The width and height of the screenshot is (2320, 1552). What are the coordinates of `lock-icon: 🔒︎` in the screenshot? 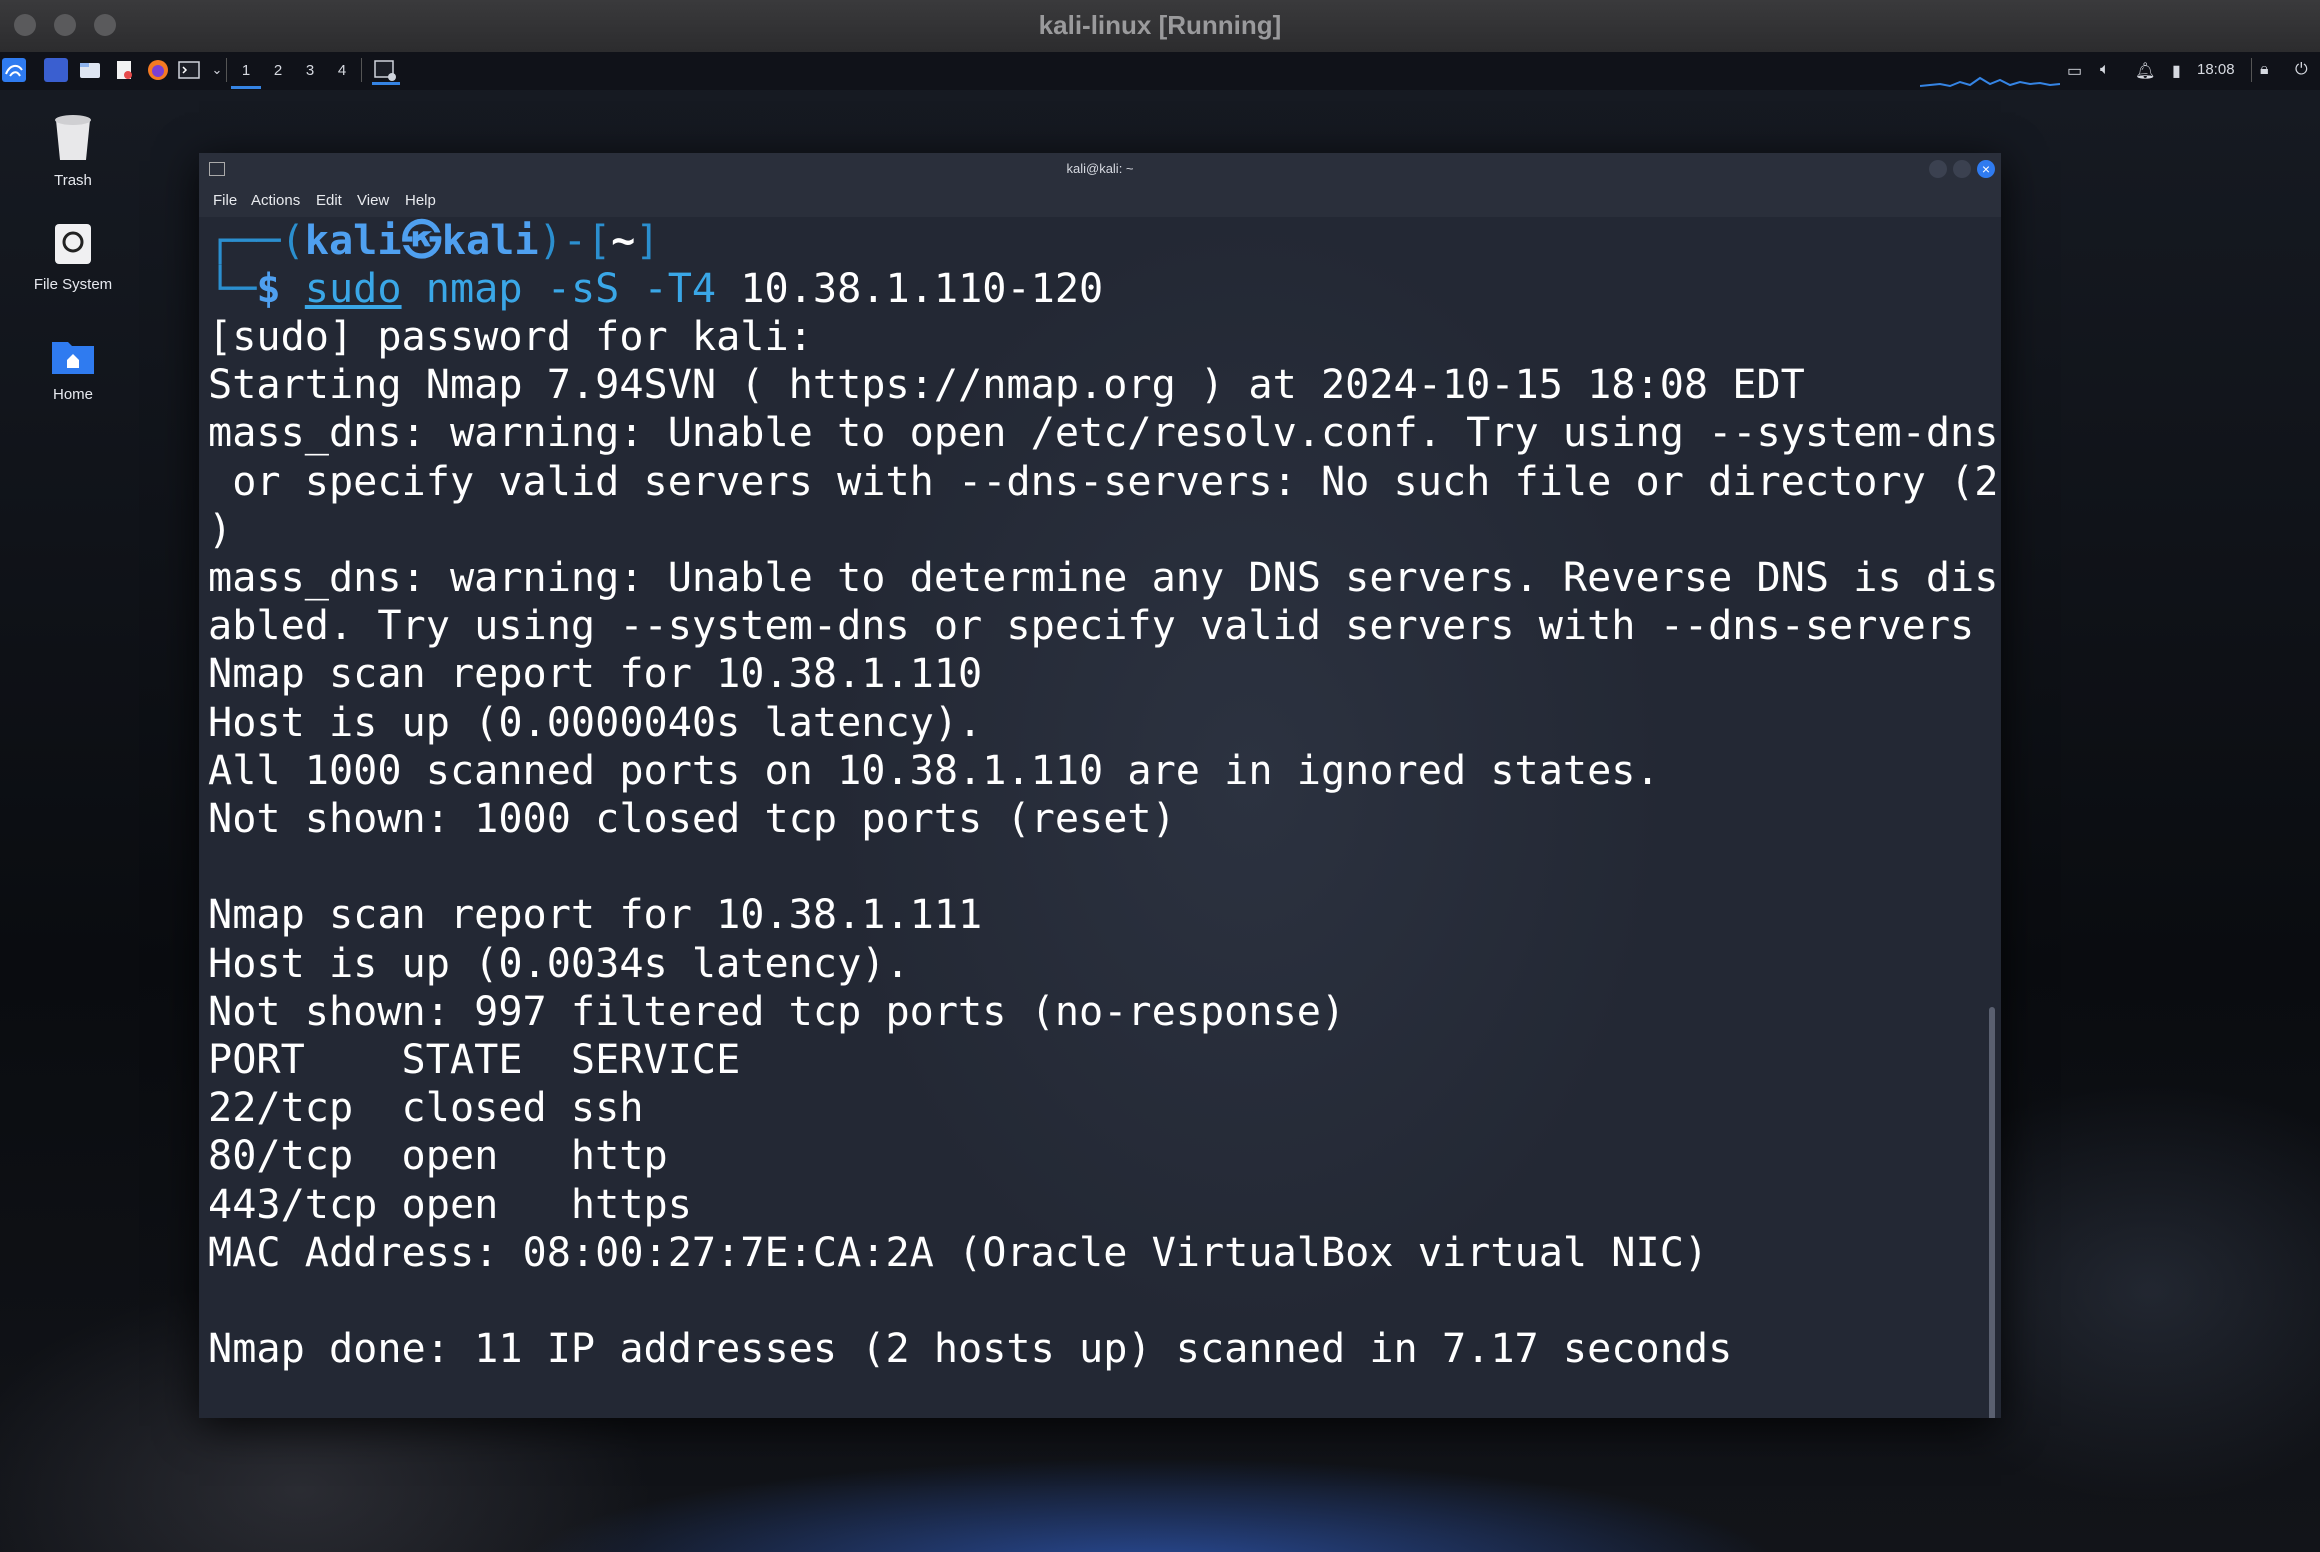 It's located at (2264, 70).